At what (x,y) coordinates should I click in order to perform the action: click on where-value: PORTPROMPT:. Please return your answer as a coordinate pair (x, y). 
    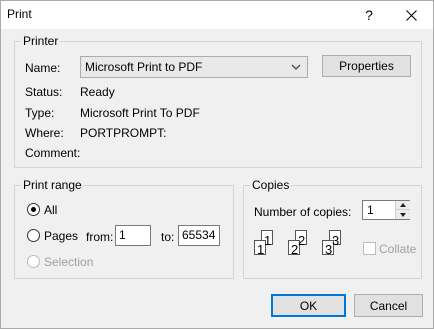
    Looking at the image, I should click on (123, 133).